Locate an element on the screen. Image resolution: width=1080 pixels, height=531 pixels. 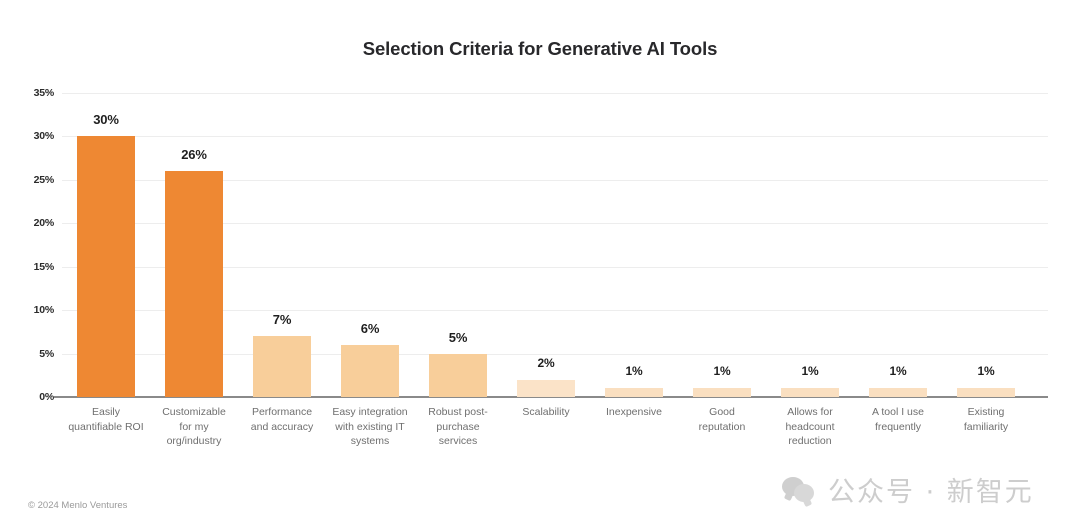
category-label-line: headcount is located at coordinates (810, 426).